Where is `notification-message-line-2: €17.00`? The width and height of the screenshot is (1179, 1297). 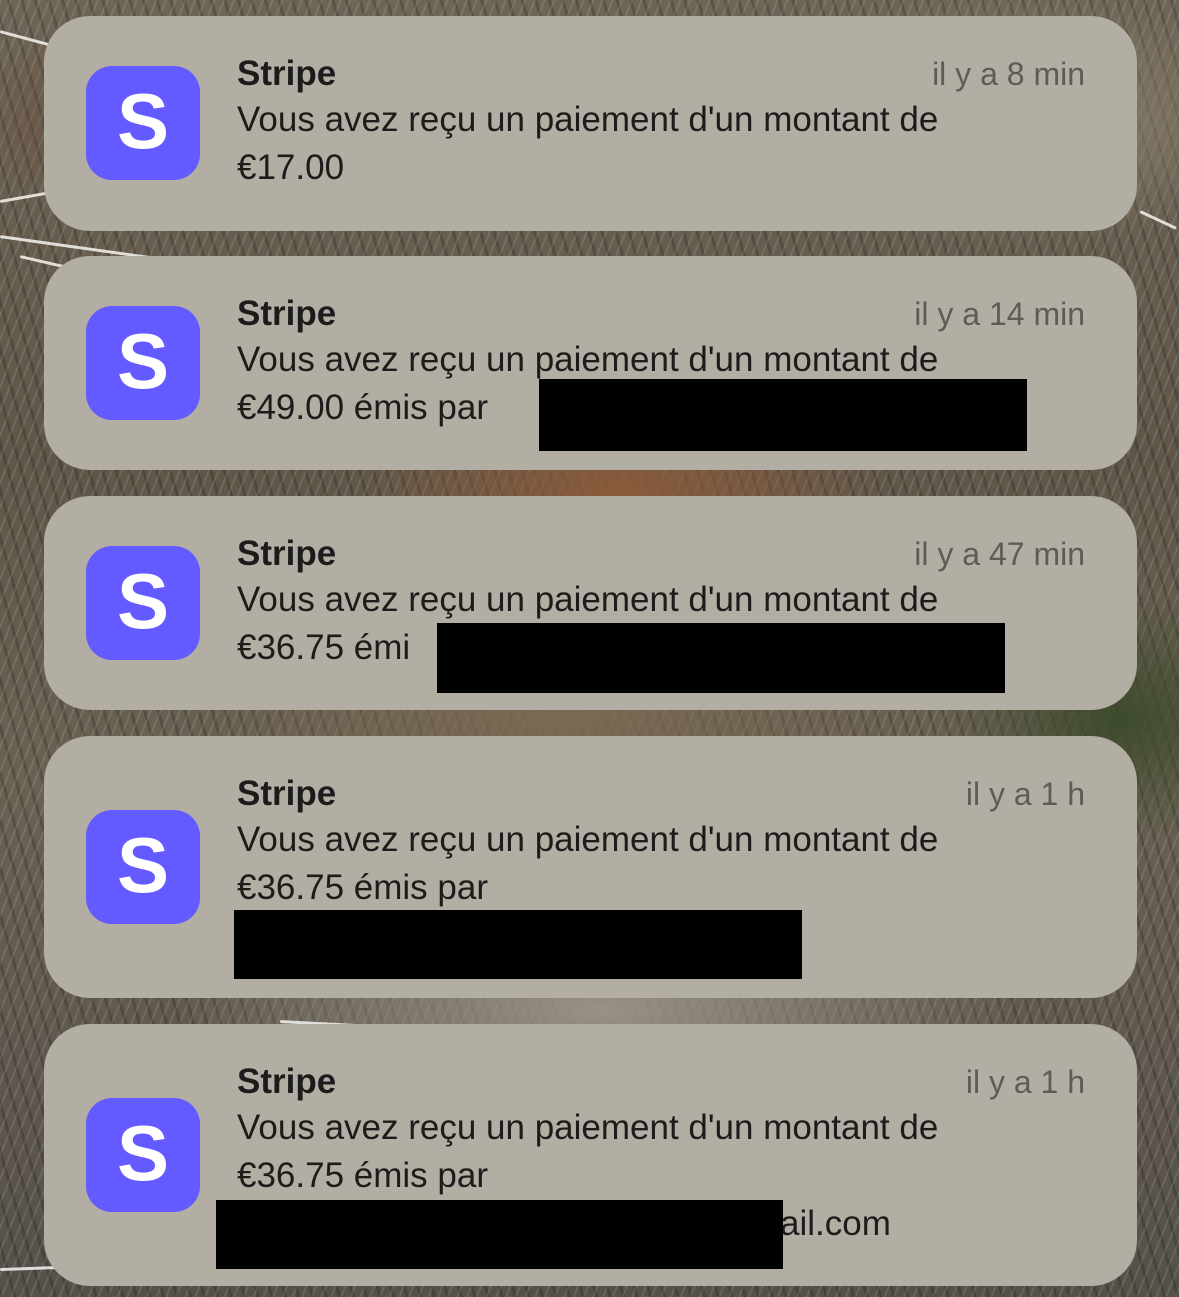
notification-message-line-2: €17.00 is located at coordinates (291, 167).